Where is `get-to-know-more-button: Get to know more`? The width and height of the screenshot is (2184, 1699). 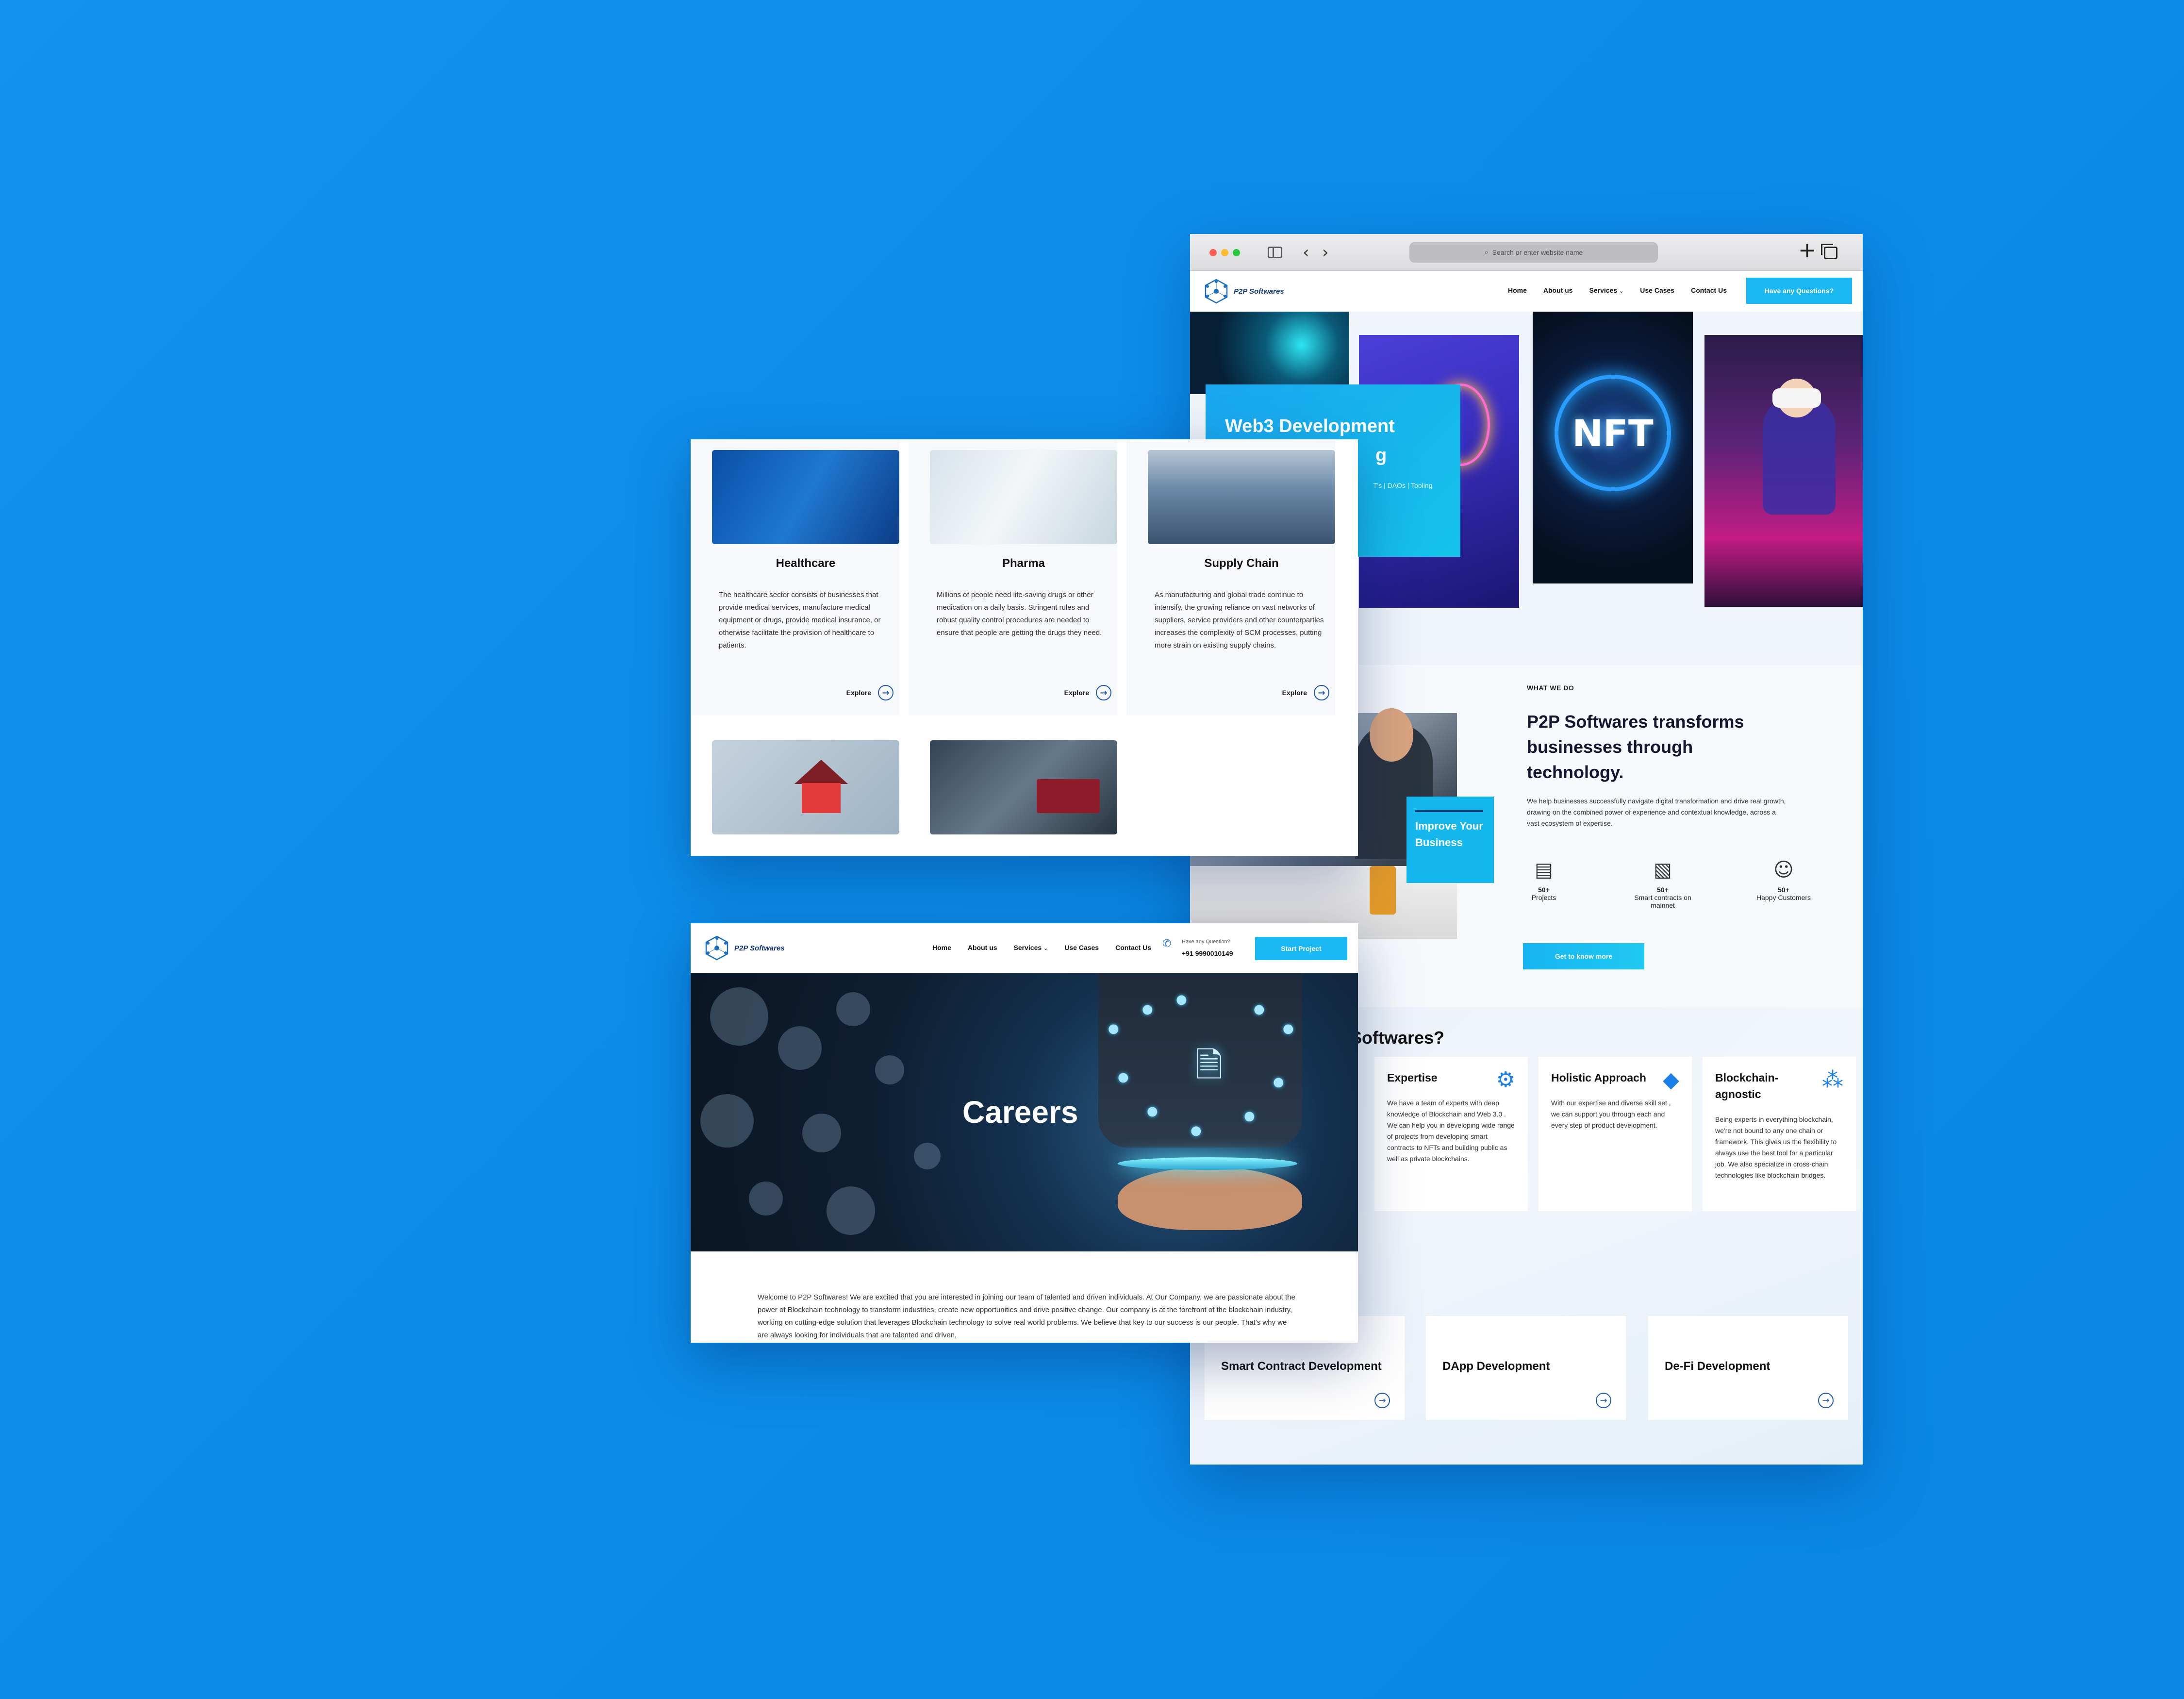 get-to-know-more-button: Get to know more is located at coordinates (1583, 956).